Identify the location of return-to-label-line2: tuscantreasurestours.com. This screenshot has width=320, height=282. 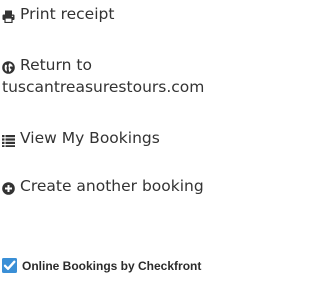
(103, 87).